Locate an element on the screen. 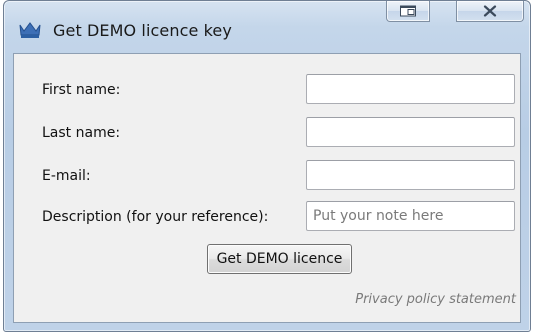 This screenshot has width=536, height=336. privacy-policy-link: Privacy policy statement is located at coordinates (435, 299).